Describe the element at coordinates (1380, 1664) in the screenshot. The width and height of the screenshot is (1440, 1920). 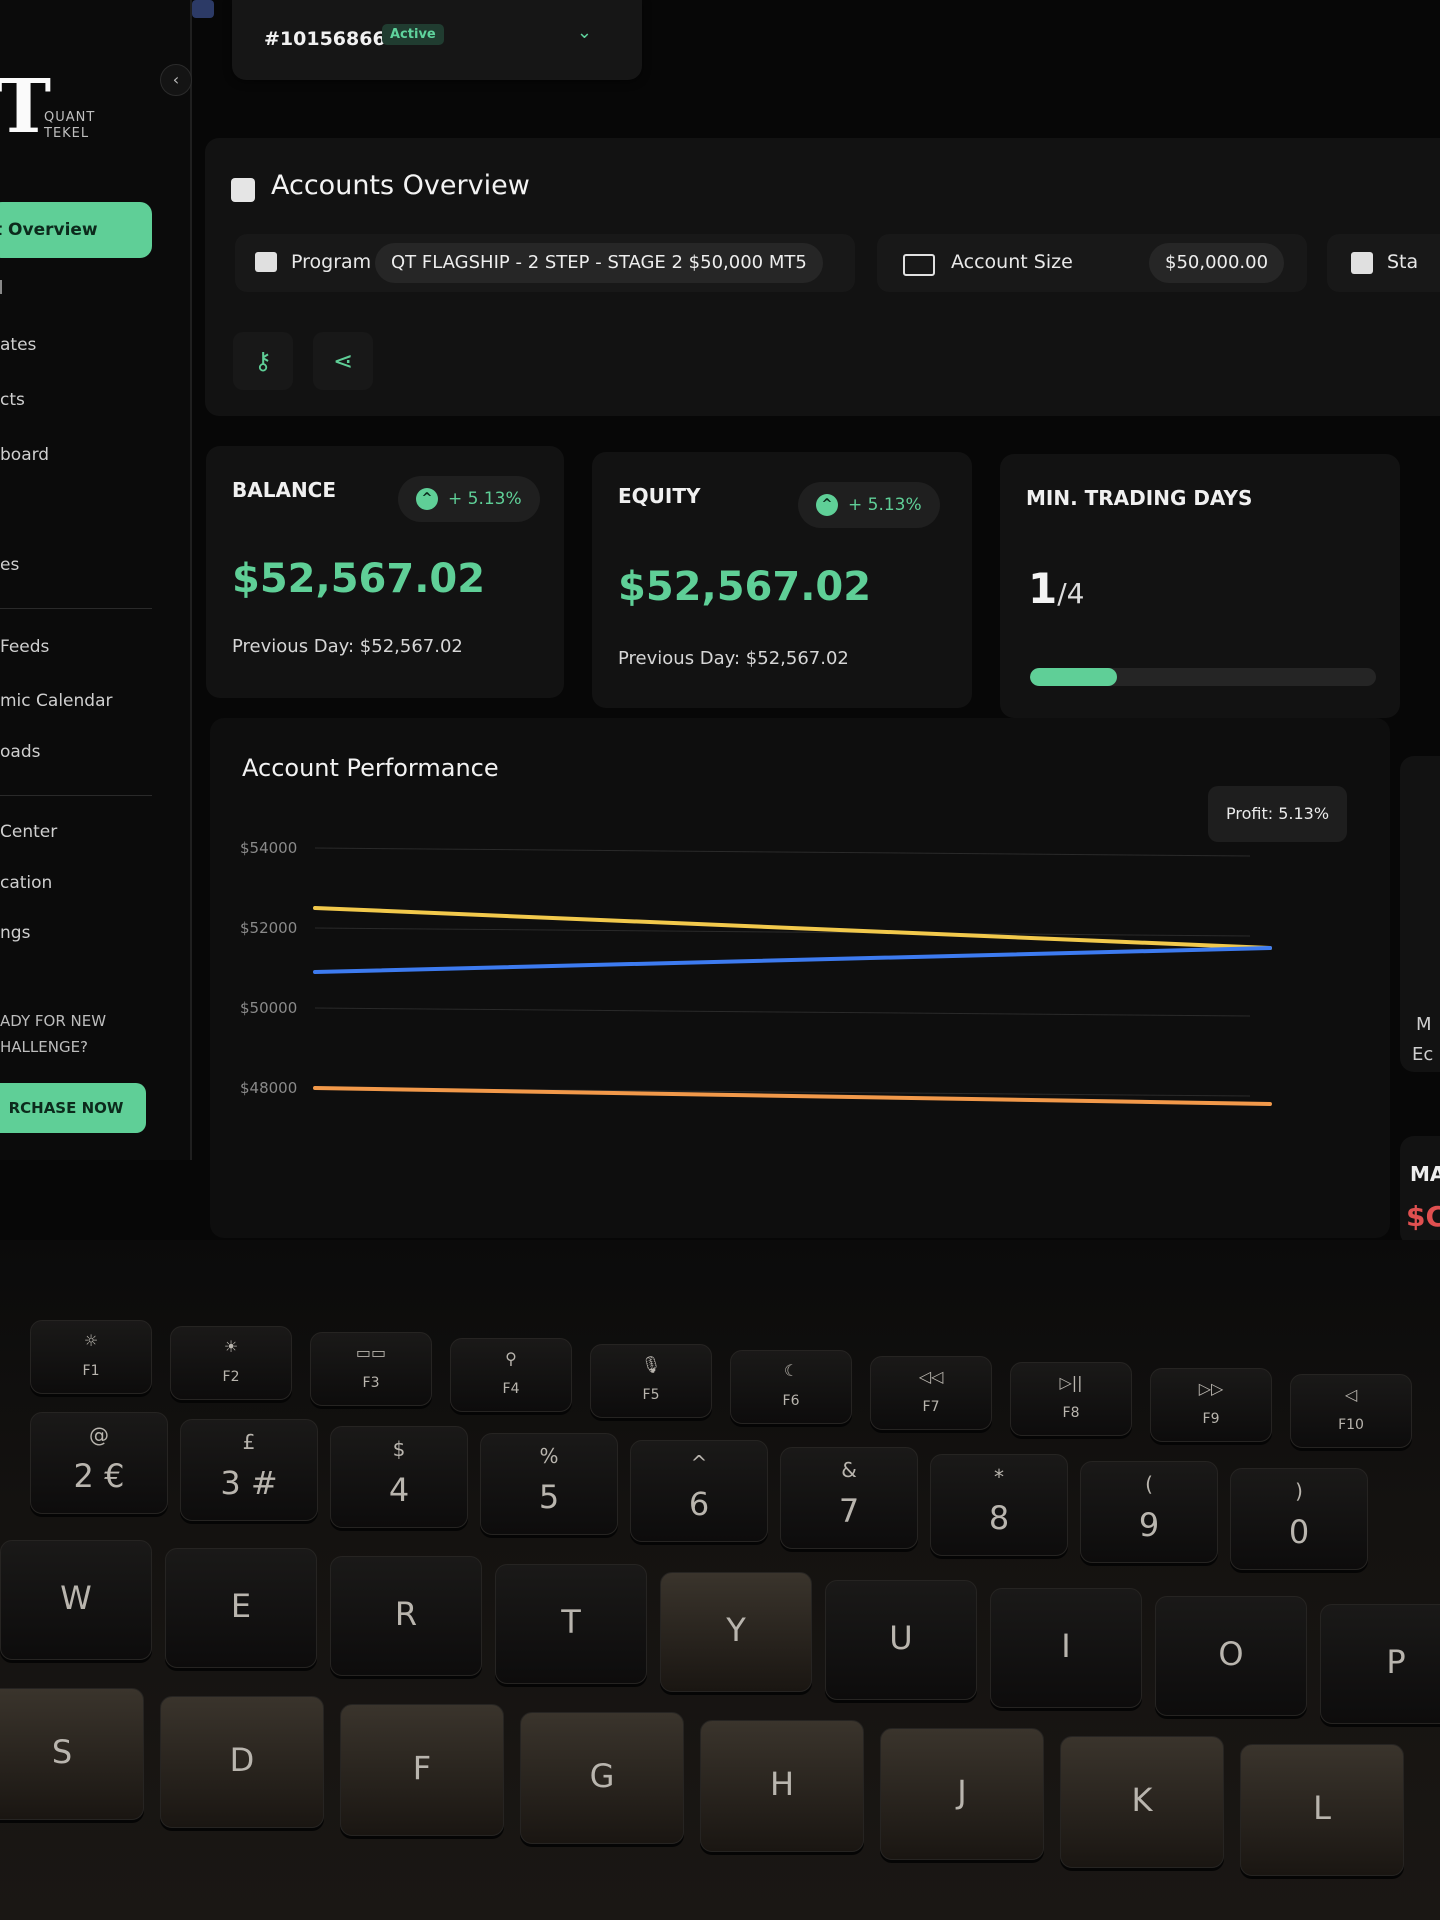
I see `key-letter: P` at that location.